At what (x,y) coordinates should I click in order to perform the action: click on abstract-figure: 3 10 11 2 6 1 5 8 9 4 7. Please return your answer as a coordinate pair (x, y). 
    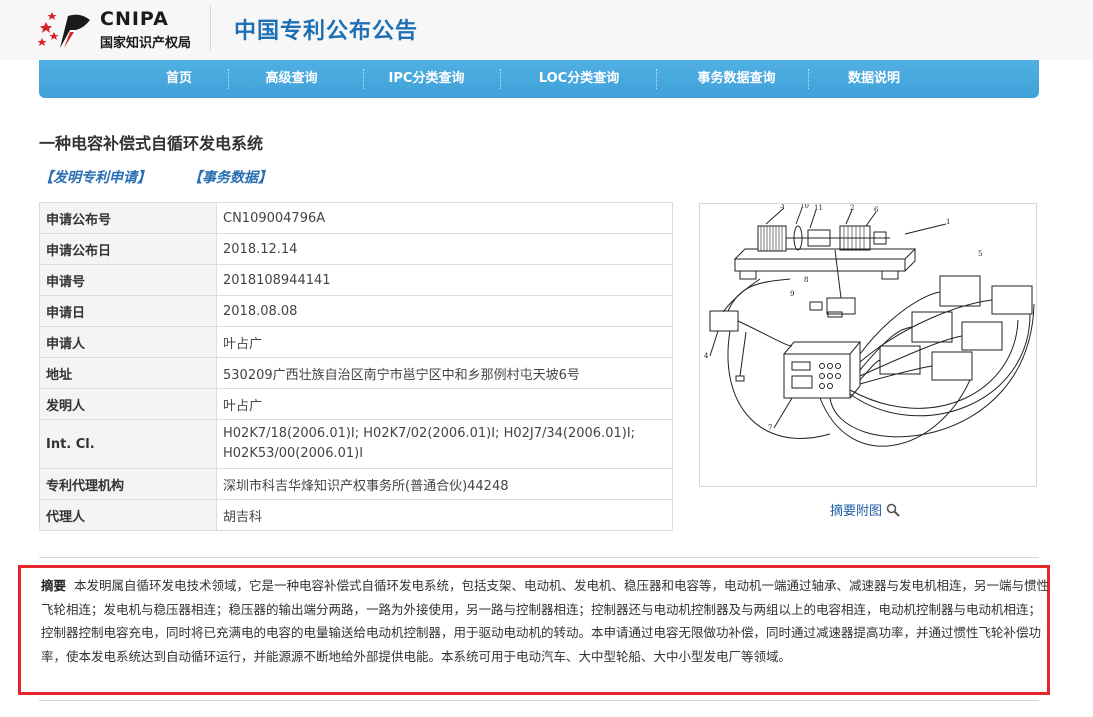
    Looking at the image, I should click on (868, 344).